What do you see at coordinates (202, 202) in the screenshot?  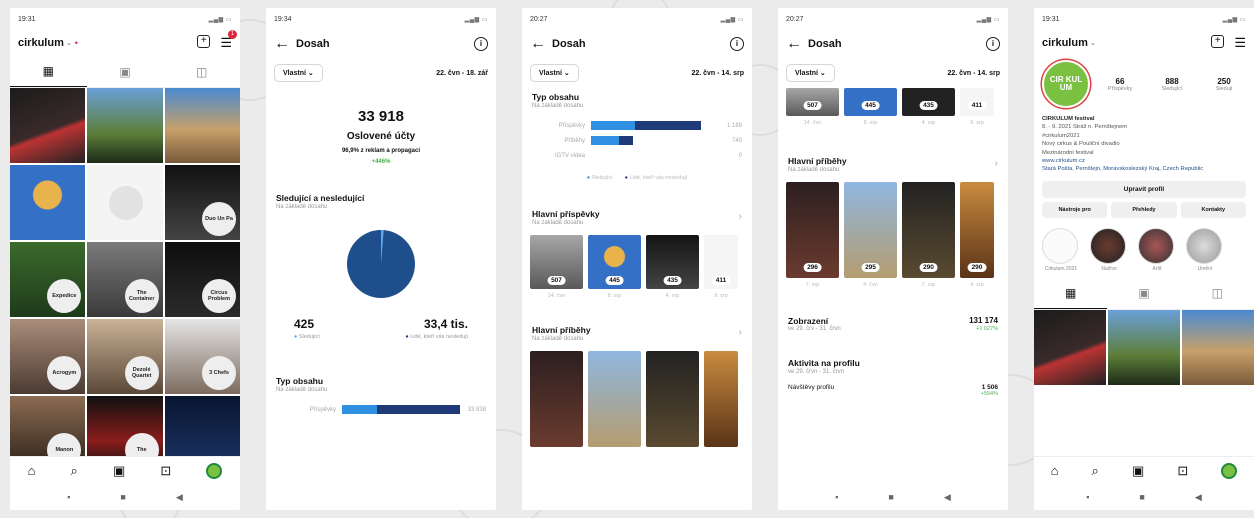 I see `post-tile: Duo Un Pa` at bounding box center [202, 202].